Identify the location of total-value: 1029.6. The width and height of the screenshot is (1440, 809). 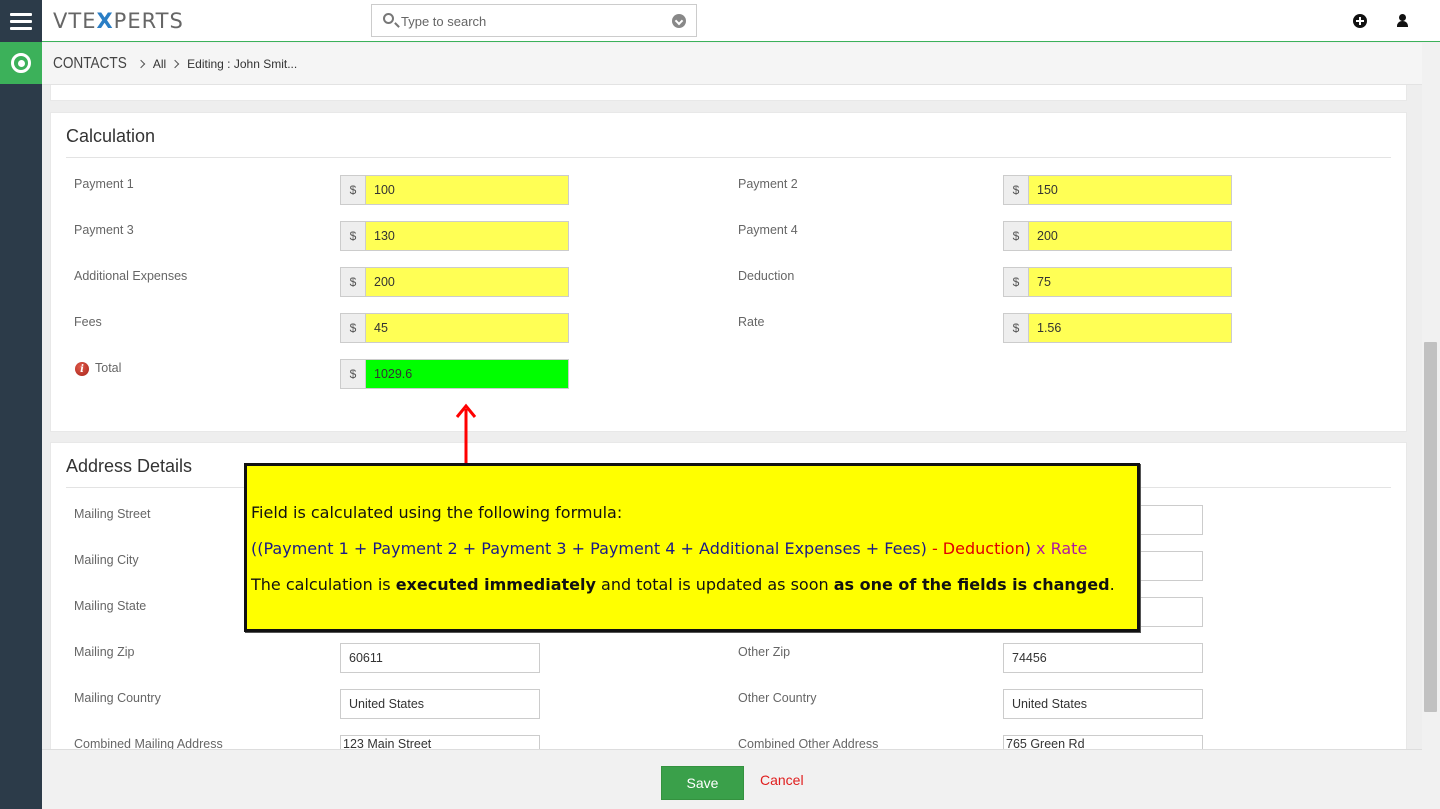
(467, 374).